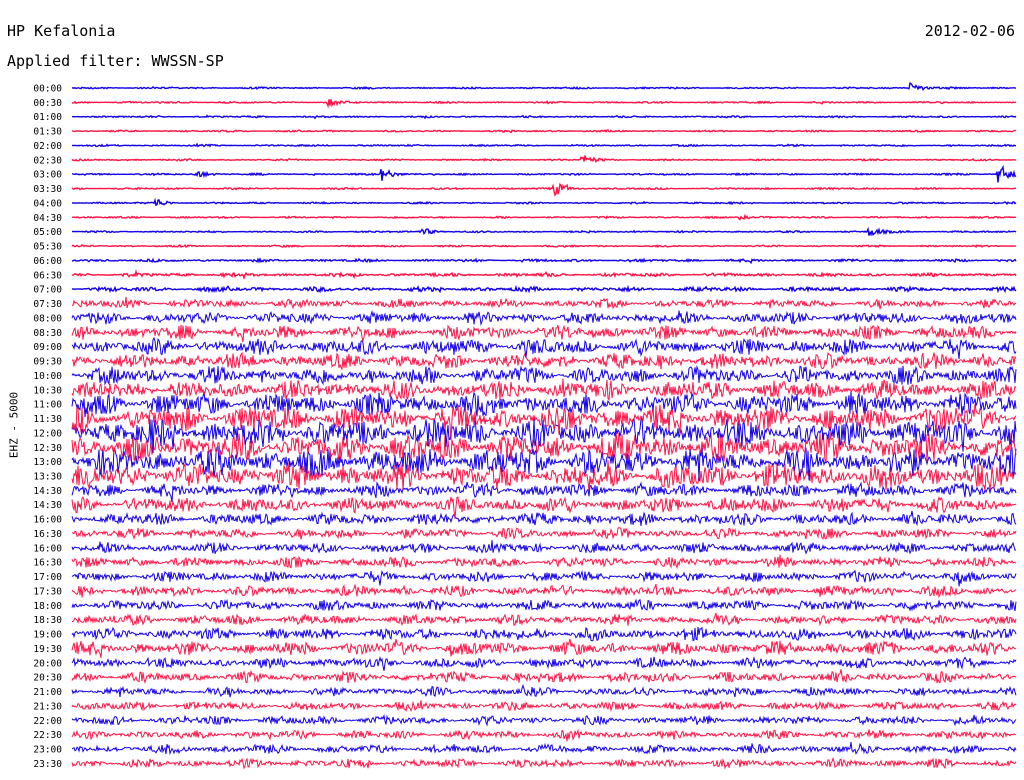  Describe the element at coordinates (544, 648) in the screenshot. I see `trace-row-19:30` at that location.